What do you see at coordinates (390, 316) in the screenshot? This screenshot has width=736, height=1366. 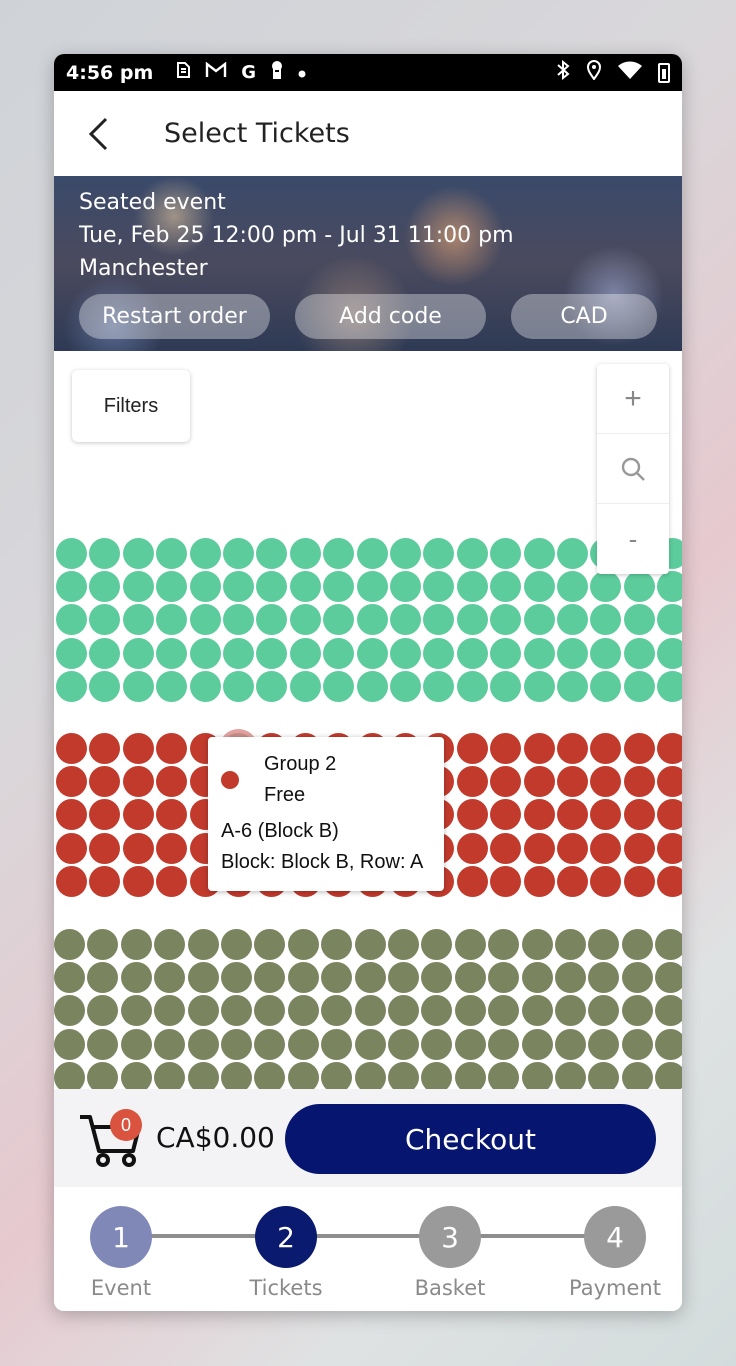 I see `add-code-button: Add code` at bounding box center [390, 316].